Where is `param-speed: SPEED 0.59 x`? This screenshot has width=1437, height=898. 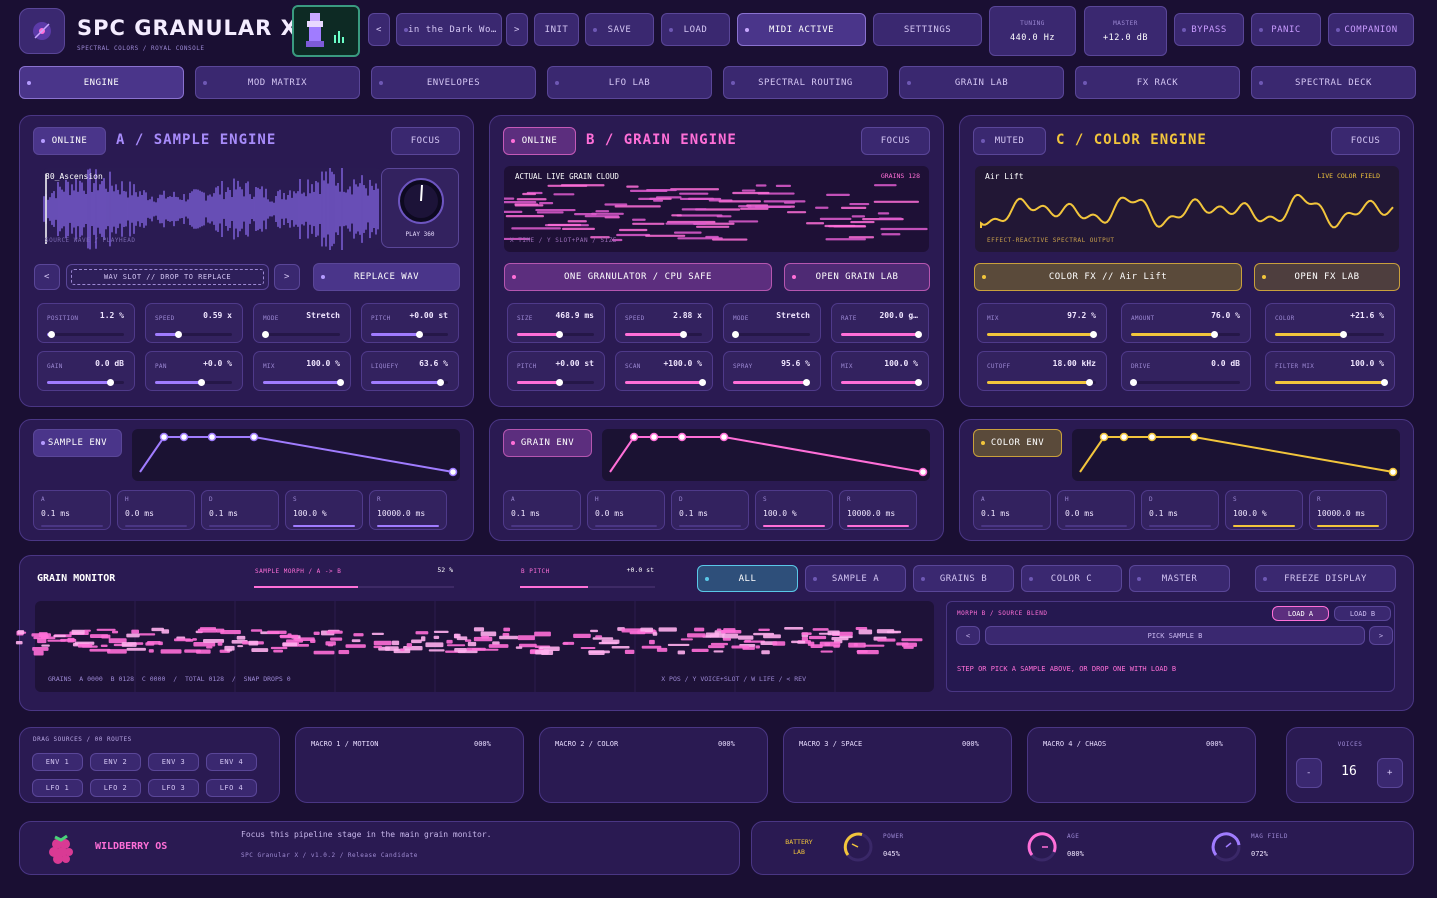
param-speed: SPEED 0.59 x is located at coordinates (194, 323).